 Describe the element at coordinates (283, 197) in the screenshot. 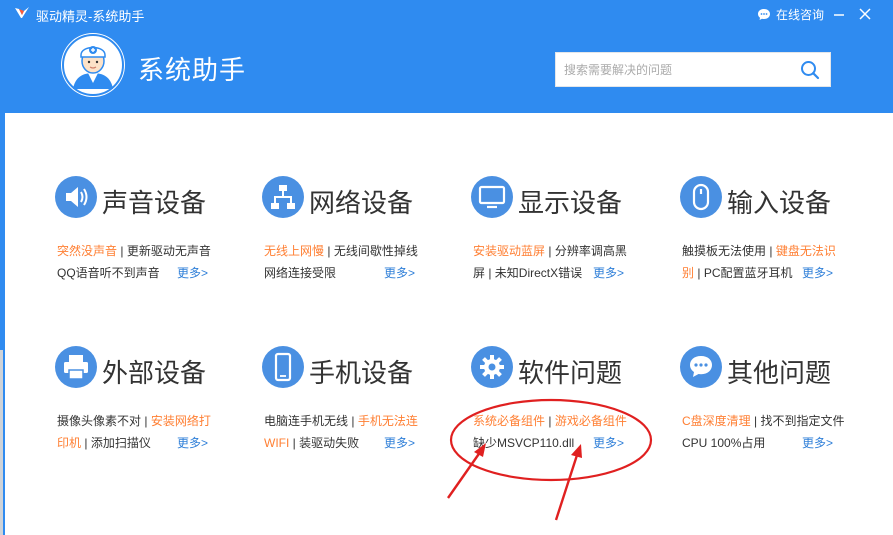

I see `network-icon` at that location.